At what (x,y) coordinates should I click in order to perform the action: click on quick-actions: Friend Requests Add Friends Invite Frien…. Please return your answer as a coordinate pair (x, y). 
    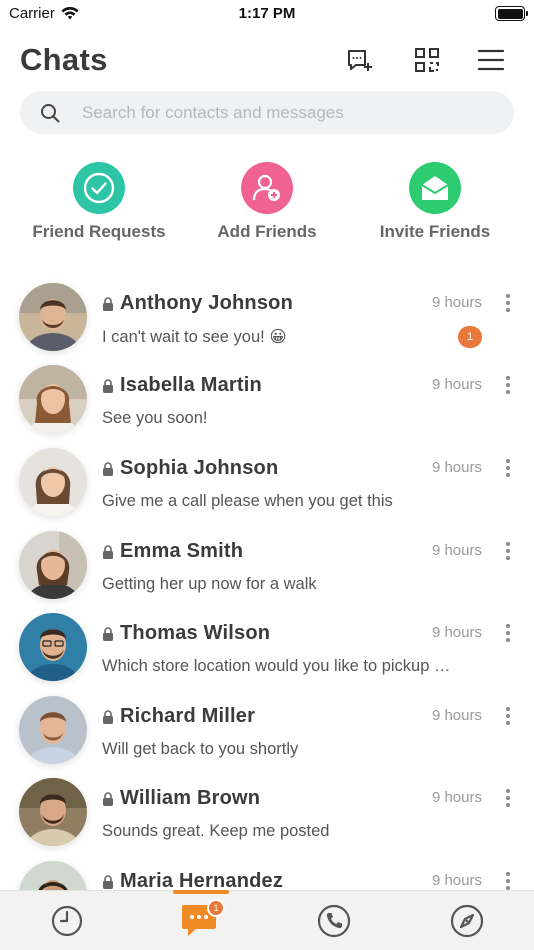
    Looking at the image, I should click on (267, 203).